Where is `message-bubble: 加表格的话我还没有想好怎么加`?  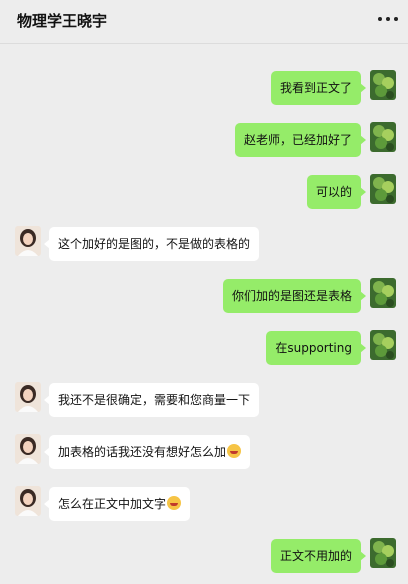 message-bubble: 加表格的话我还没有想好怎么加 is located at coordinates (147, 452).